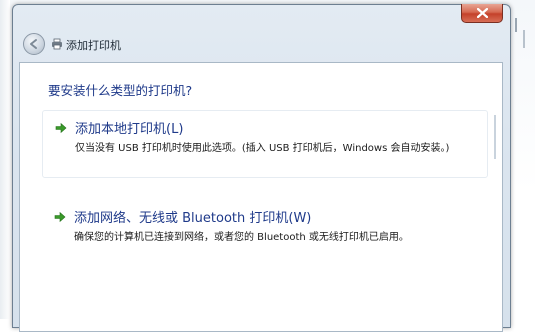  What do you see at coordinates (192, 216) in the screenshot?
I see `add-network-printer-title: 添加网络、无线或 Bluetooth 打印机(W)` at bounding box center [192, 216].